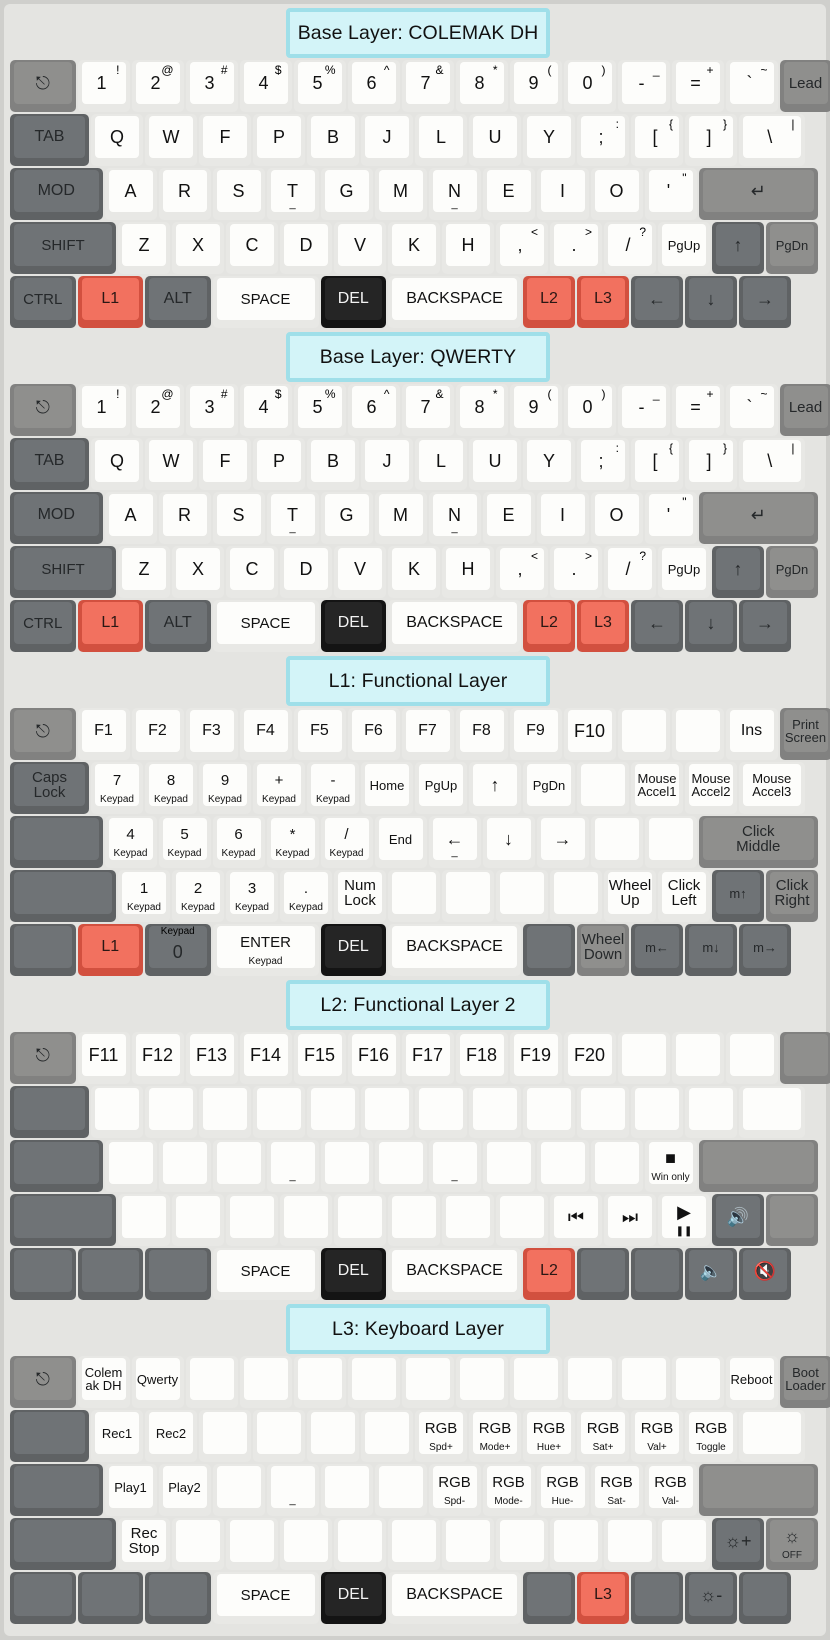  I want to click on key-2: 2 Keypad, so click(198, 896).